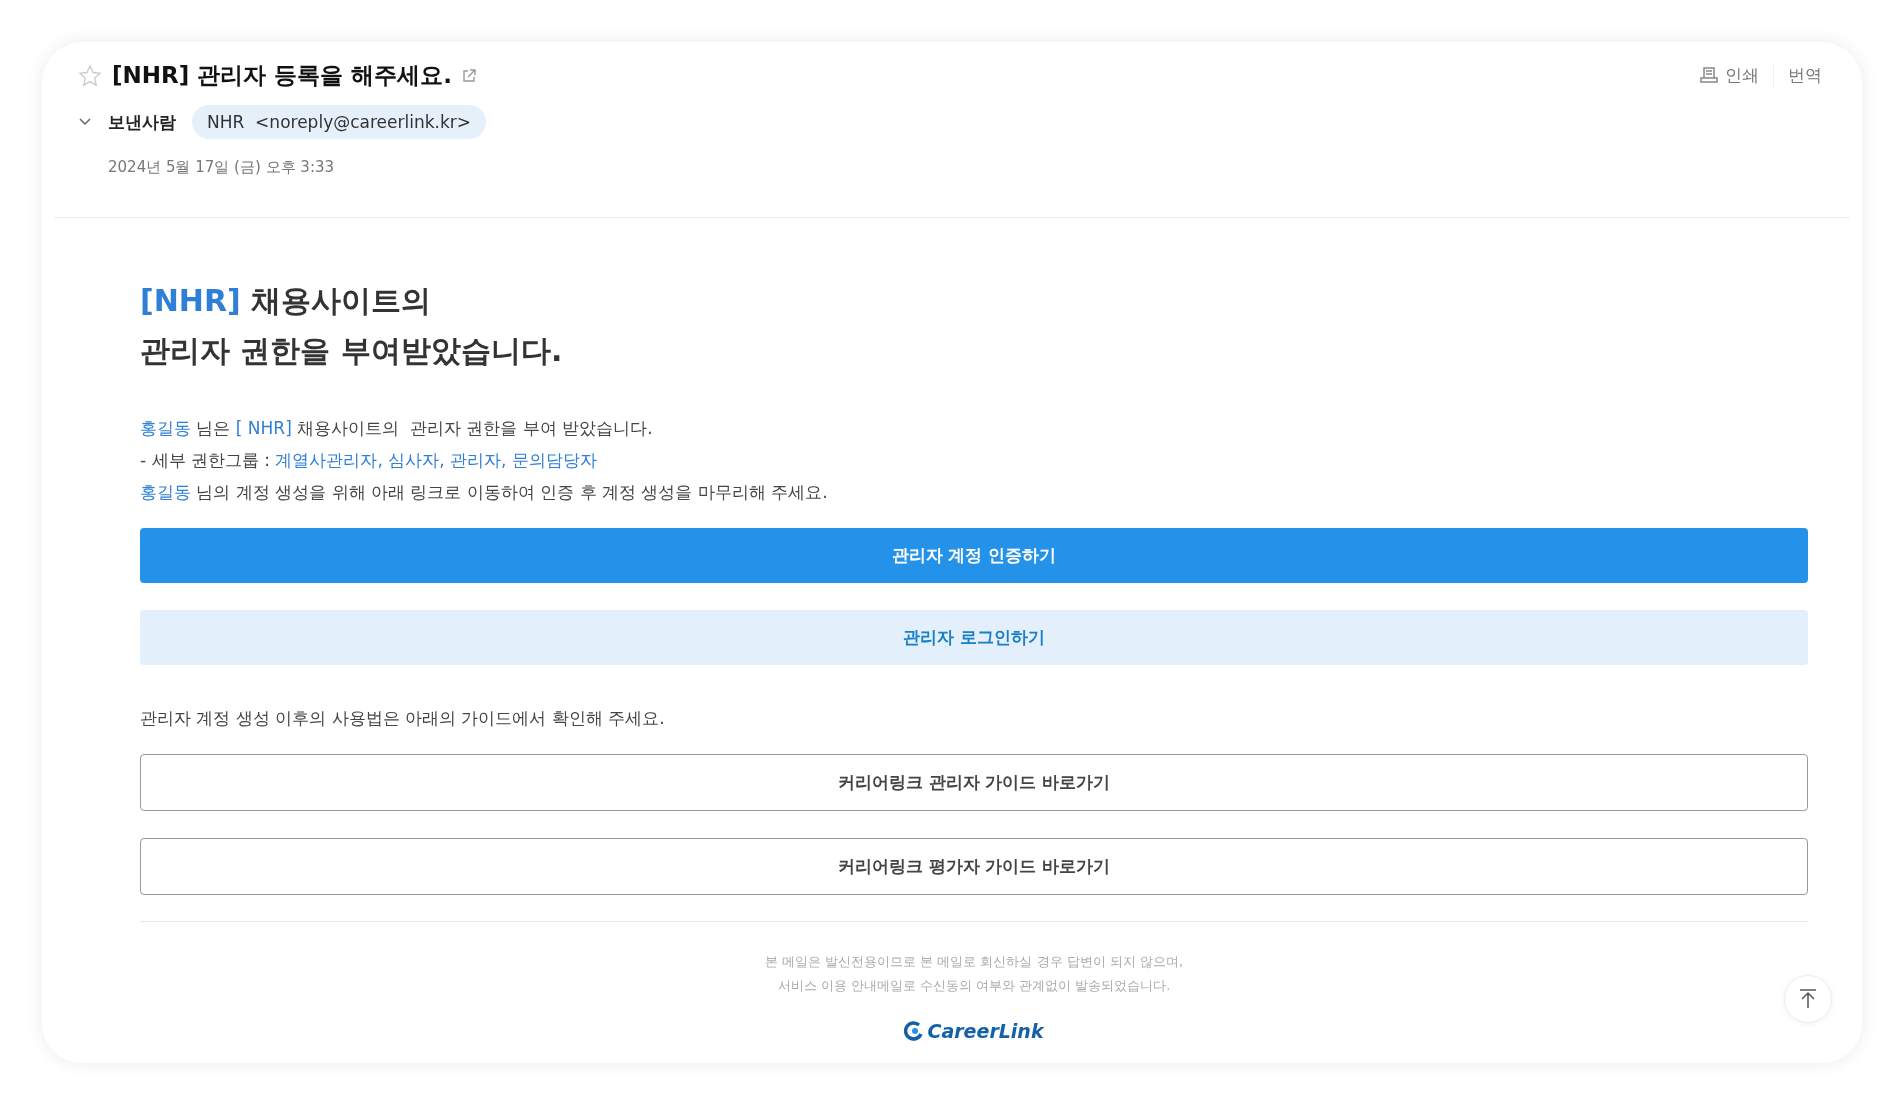 The image size is (1904, 1105). Describe the element at coordinates (469, 75) in the screenshot. I see `external-link-icon` at that location.